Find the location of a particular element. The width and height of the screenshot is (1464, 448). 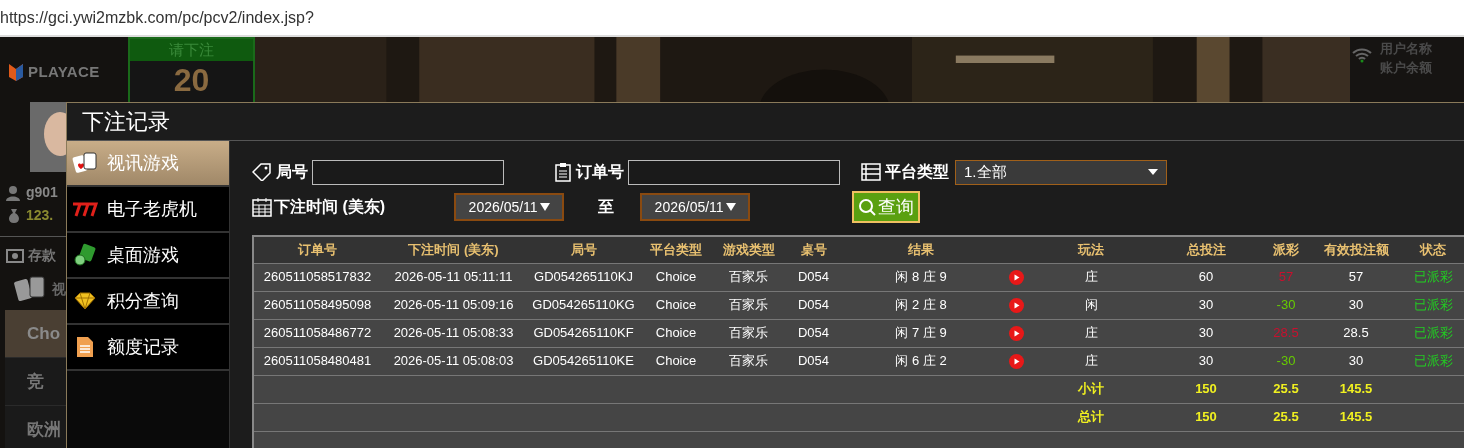

table-cell: 28.5 is located at coordinates (1356, 333).